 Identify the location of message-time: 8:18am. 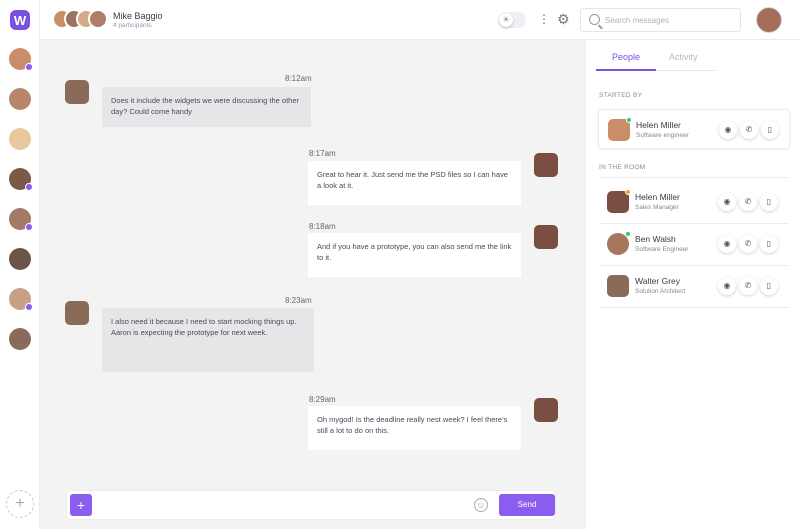
(322, 226).